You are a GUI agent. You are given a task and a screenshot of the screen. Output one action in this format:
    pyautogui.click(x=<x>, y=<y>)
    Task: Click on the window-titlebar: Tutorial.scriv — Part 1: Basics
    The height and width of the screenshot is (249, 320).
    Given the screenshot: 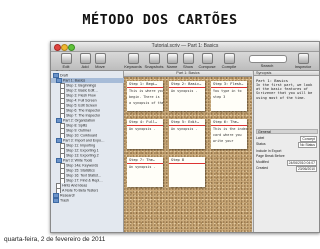 What is the action you would take?
    pyautogui.click(x=185, y=47)
    